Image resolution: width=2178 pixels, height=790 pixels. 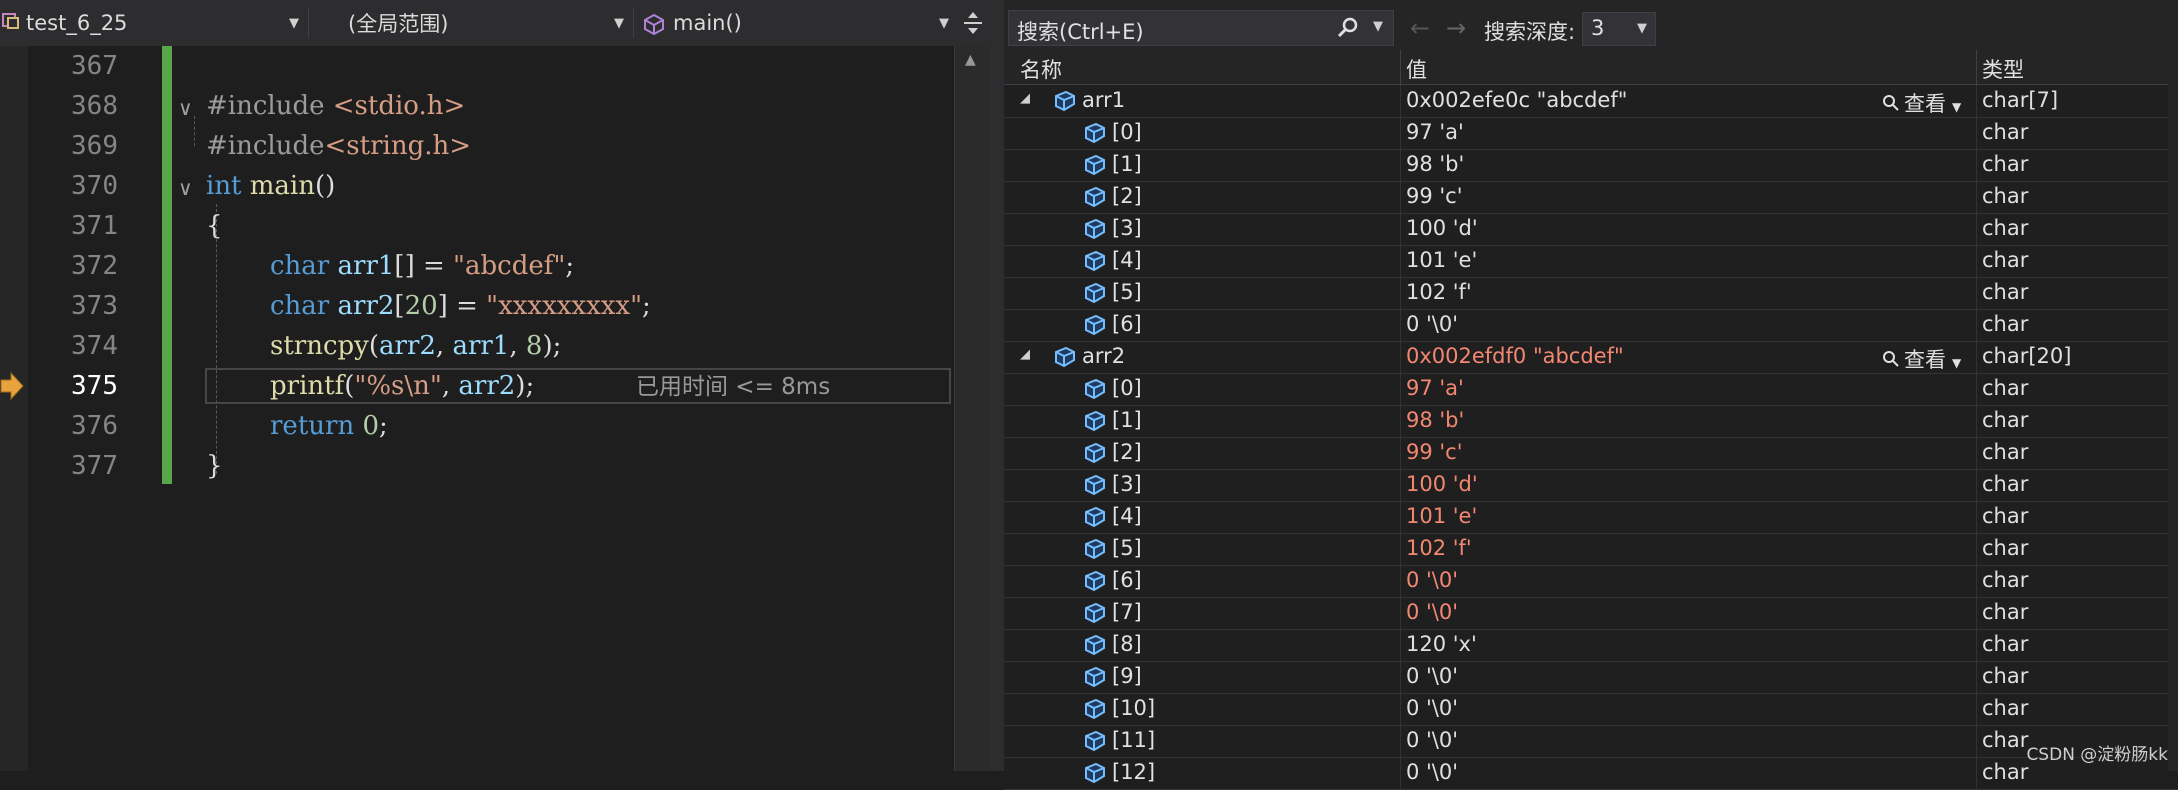 I want to click on scope-name: (全局范围), so click(x=398, y=24).